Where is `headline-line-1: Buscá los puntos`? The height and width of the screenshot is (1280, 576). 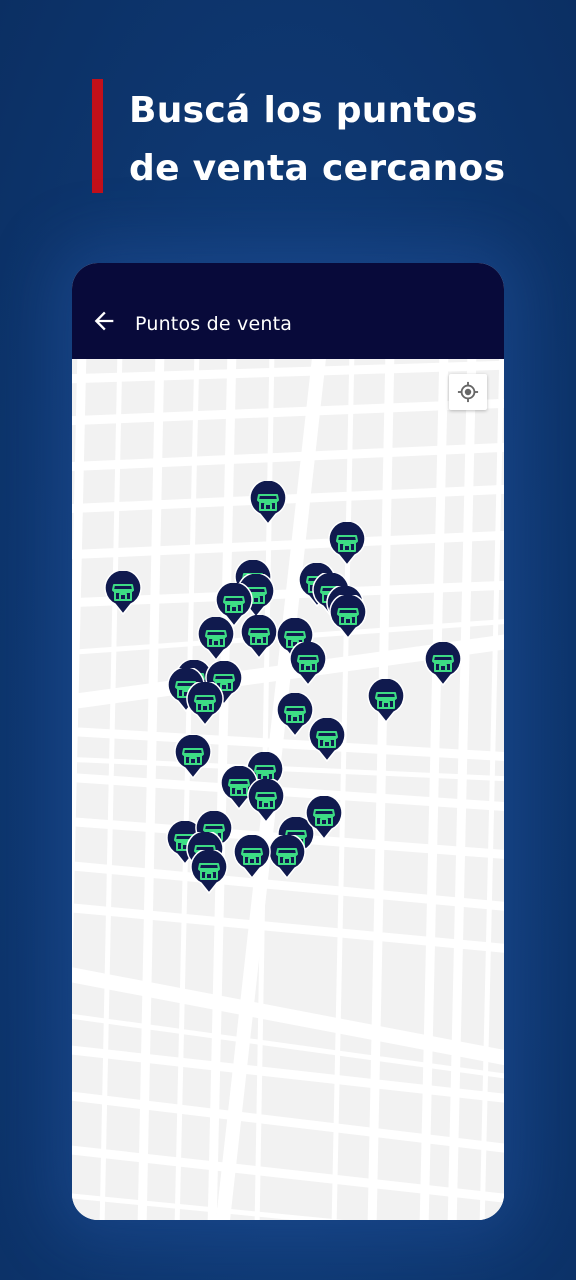 headline-line-1: Buscá los puntos is located at coordinates (303, 110).